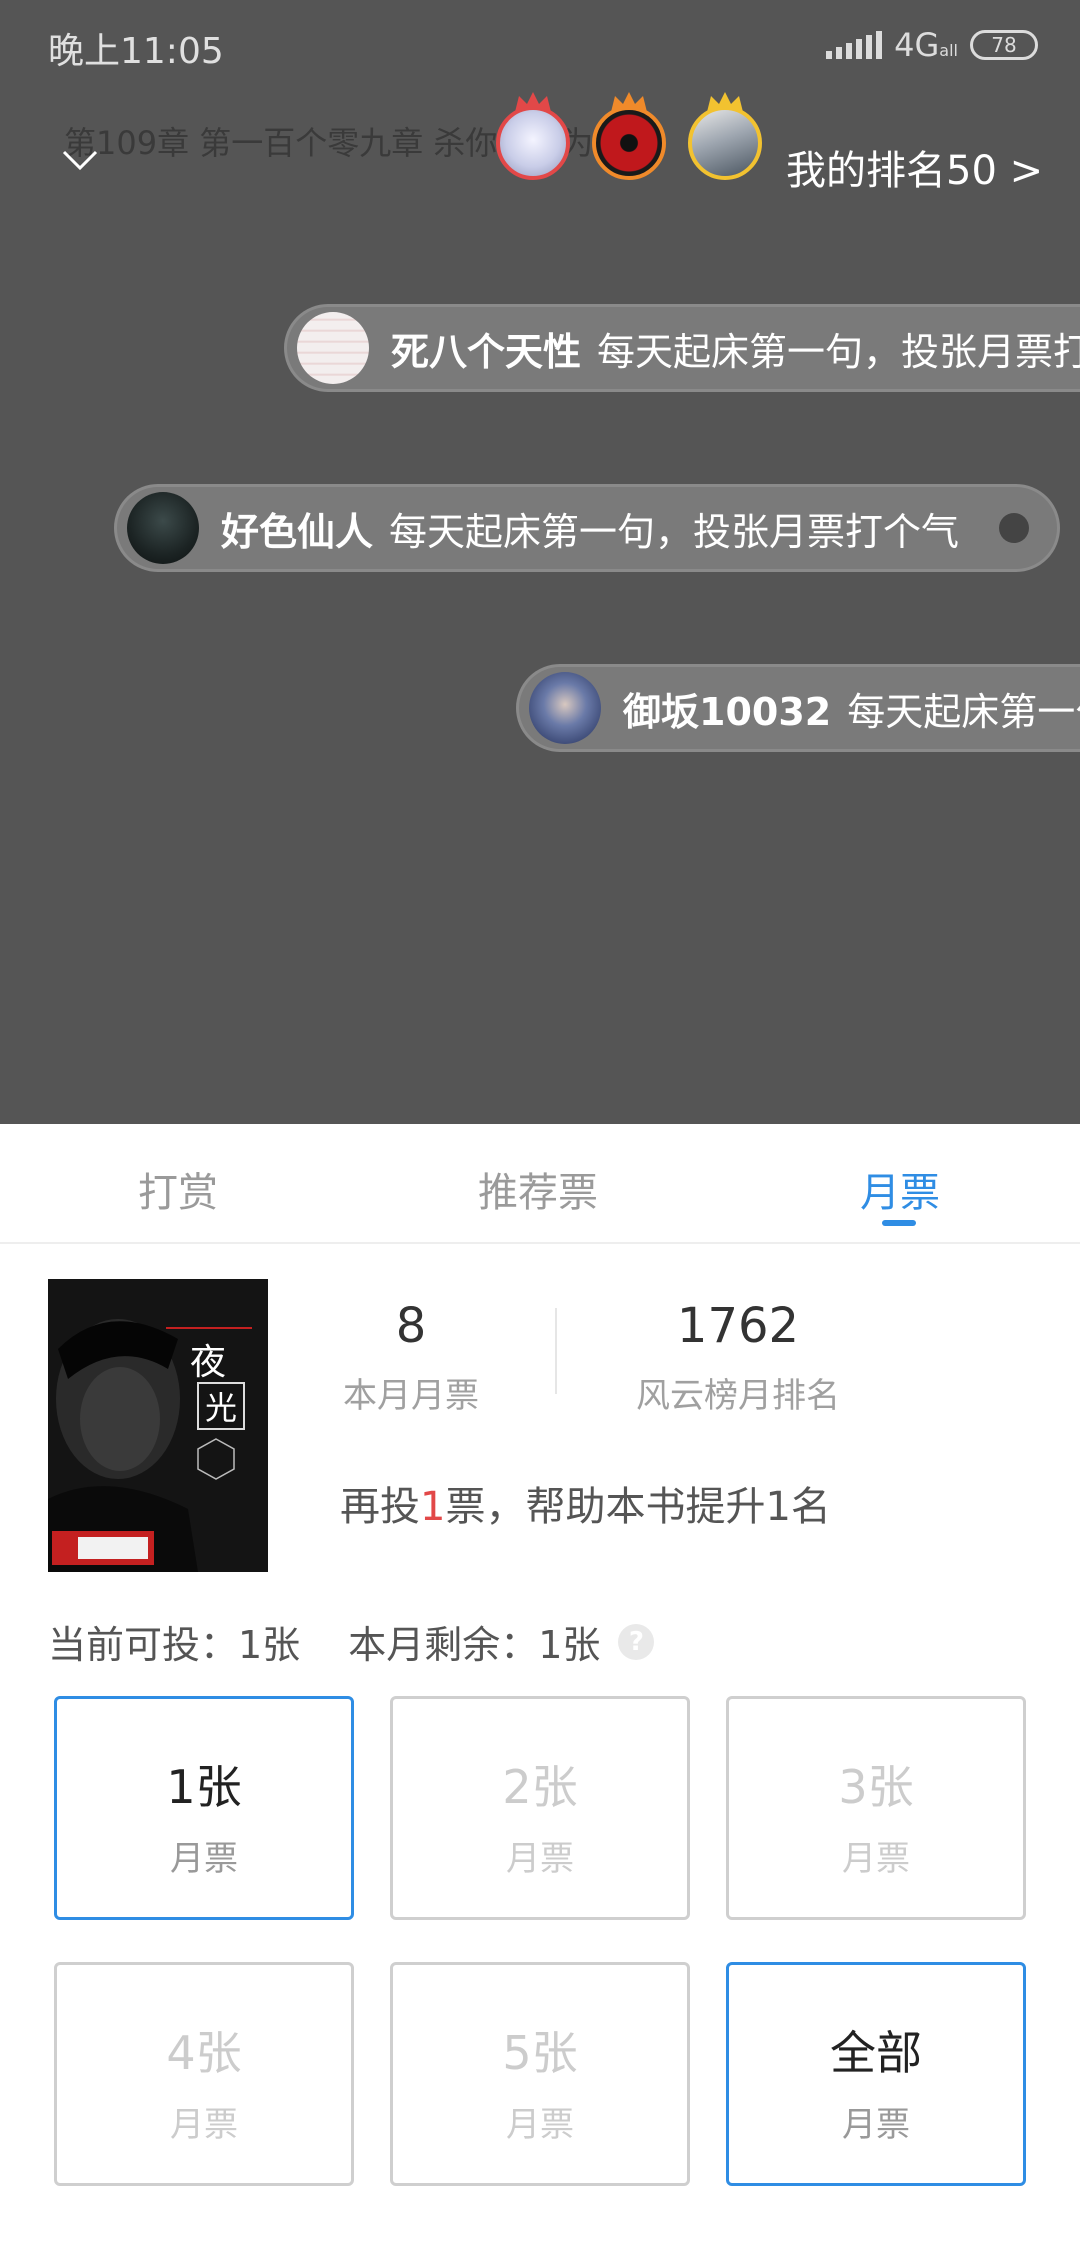 The height and width of the screenshot is (2248, 1080). What do you see at coordinates (585, 1507) in the screenshot?
I see `boost-hint: 再投1票，帮助本书提升1名` at bounding box center [585, 1507].